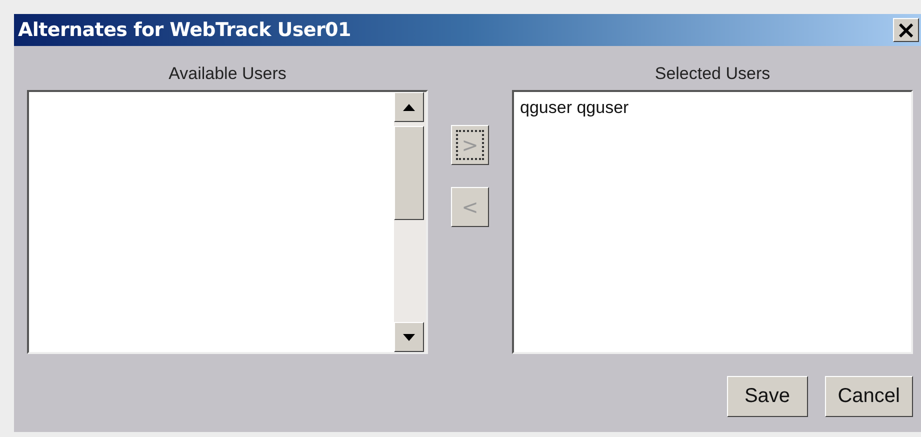  I want to click on cancel-button: Cancel, so click(868, 396).